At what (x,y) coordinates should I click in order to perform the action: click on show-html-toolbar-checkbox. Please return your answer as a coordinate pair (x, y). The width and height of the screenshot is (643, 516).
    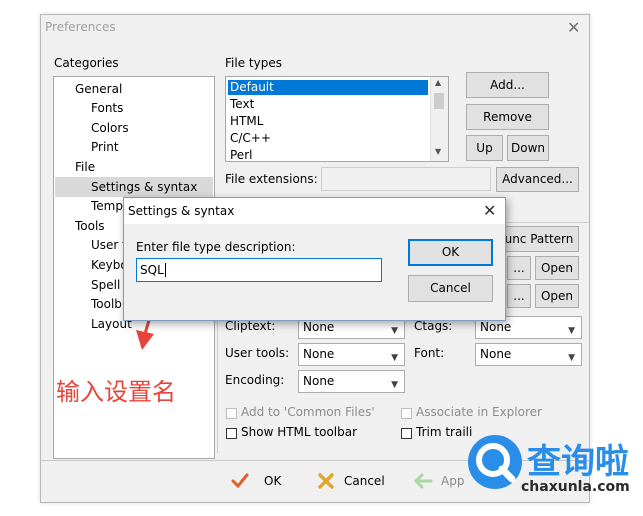
    Looking at the image, I should click on (231, 433).